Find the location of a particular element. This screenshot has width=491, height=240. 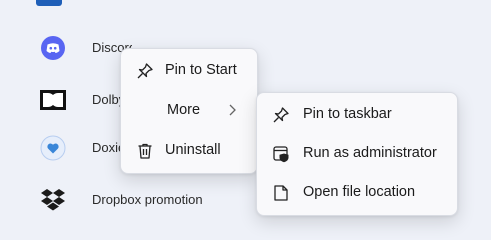

menu-item-label: More is located at coordinates (184, 110).